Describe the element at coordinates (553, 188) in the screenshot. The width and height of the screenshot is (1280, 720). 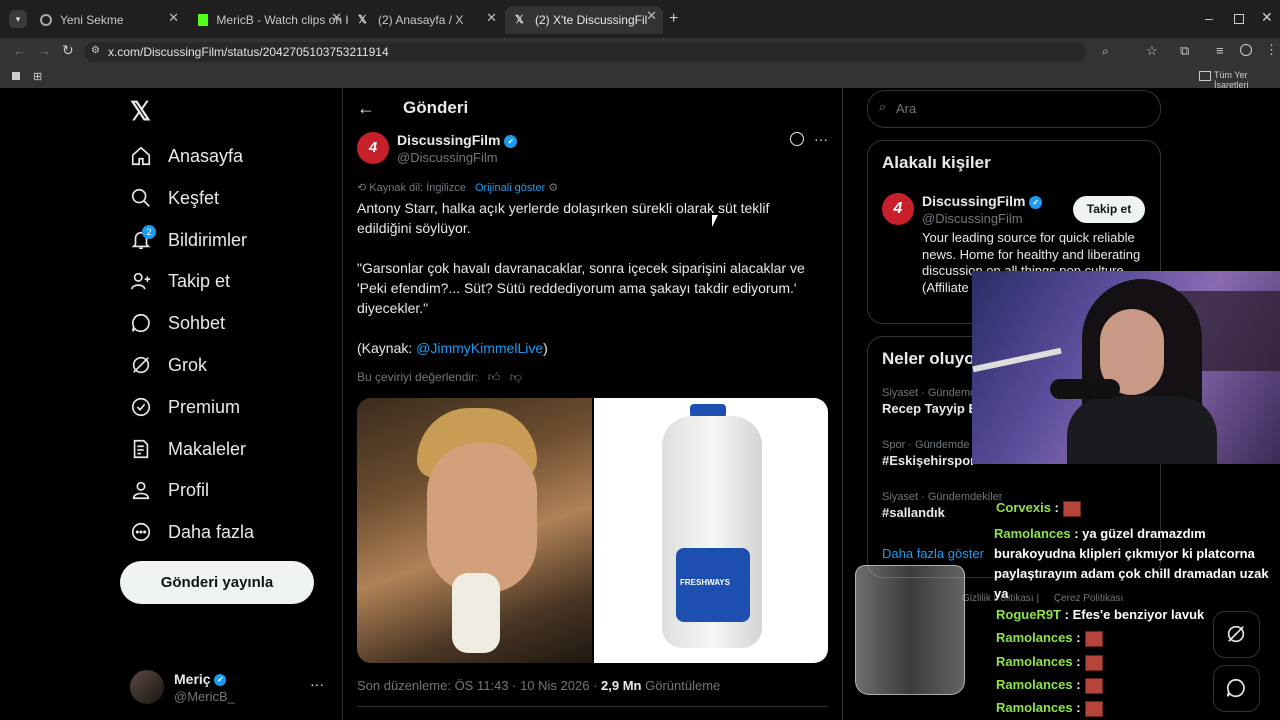
I see `settings-icon: ⚙` at that location.